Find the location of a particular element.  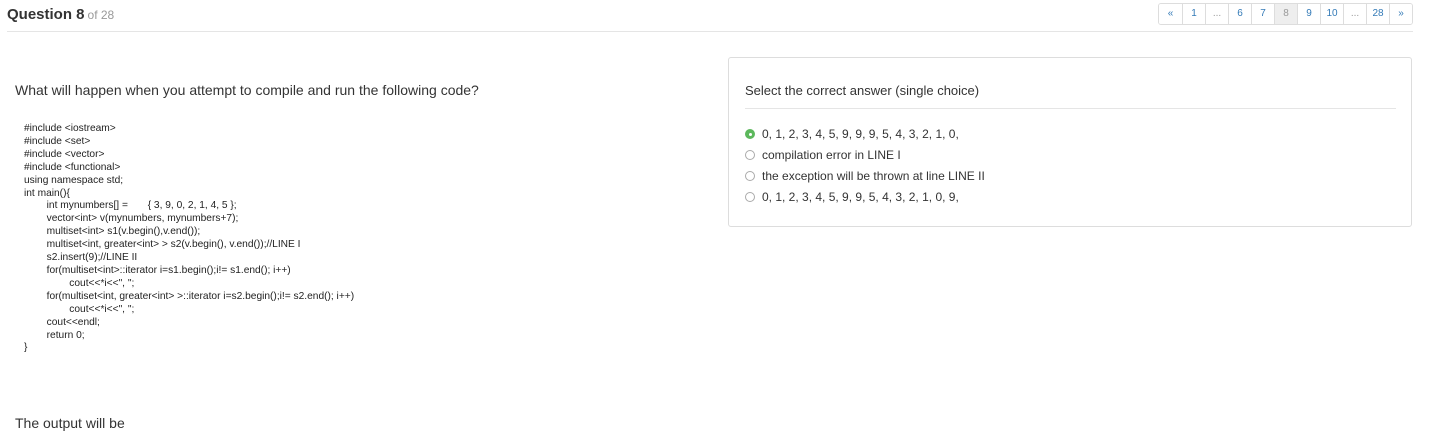

page-8-current: 8 is located at coordinates (1285, 14).